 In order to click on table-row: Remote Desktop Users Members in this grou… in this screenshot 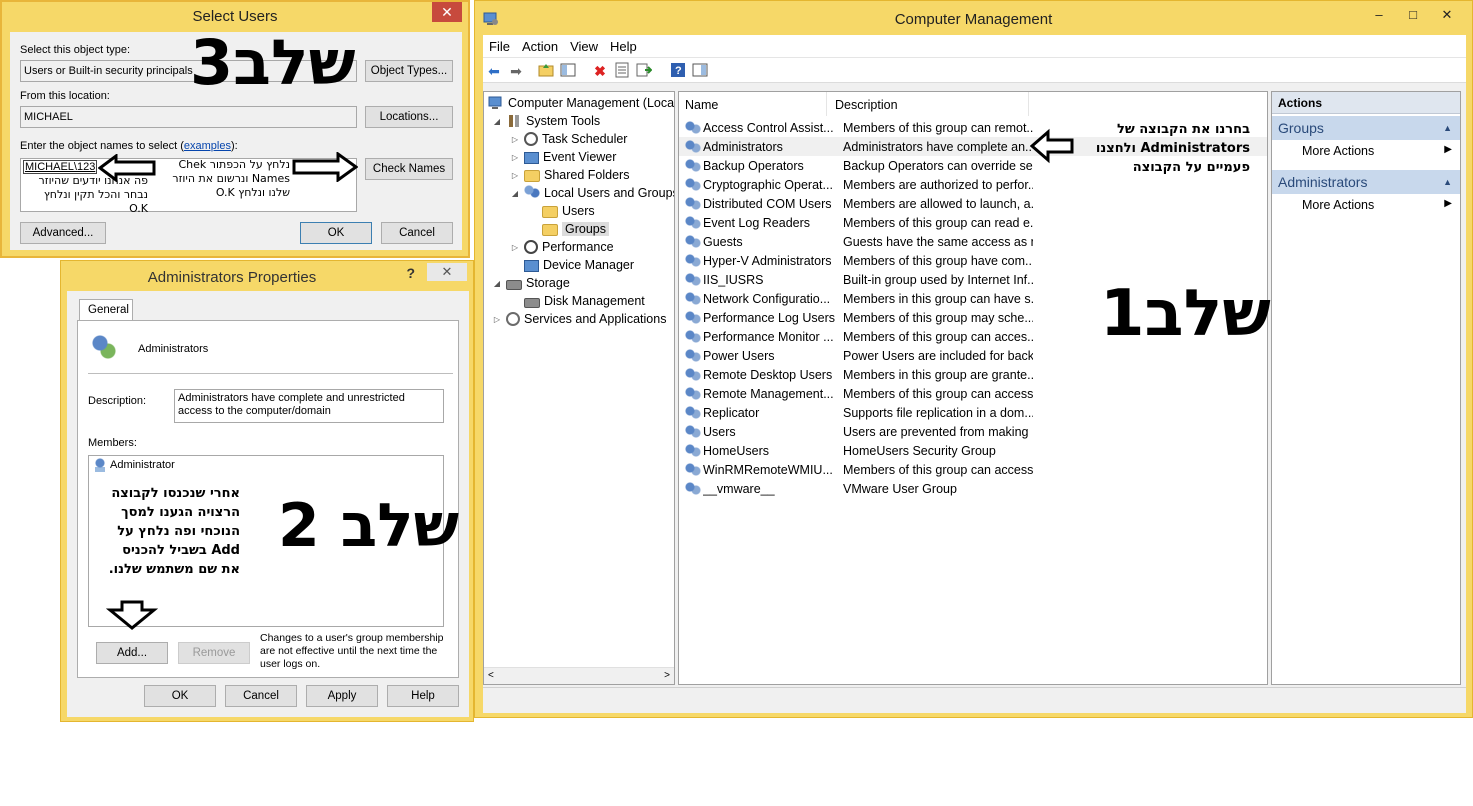, I will do `click(973, 374)`.